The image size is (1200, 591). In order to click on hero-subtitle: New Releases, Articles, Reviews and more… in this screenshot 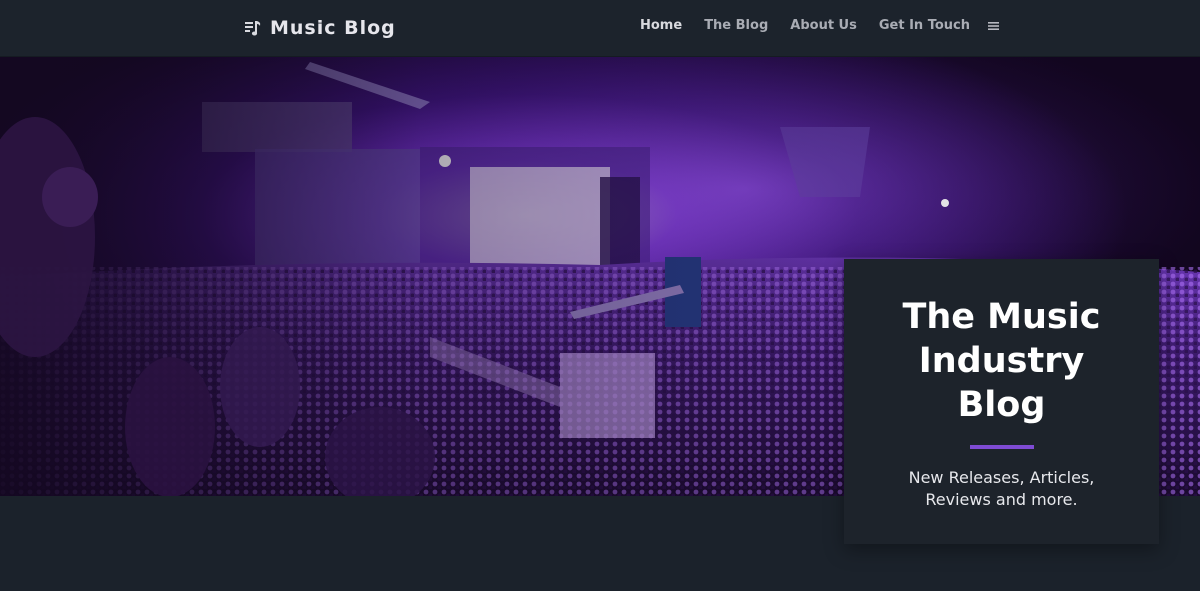, I will do `click(1001, 488)`.